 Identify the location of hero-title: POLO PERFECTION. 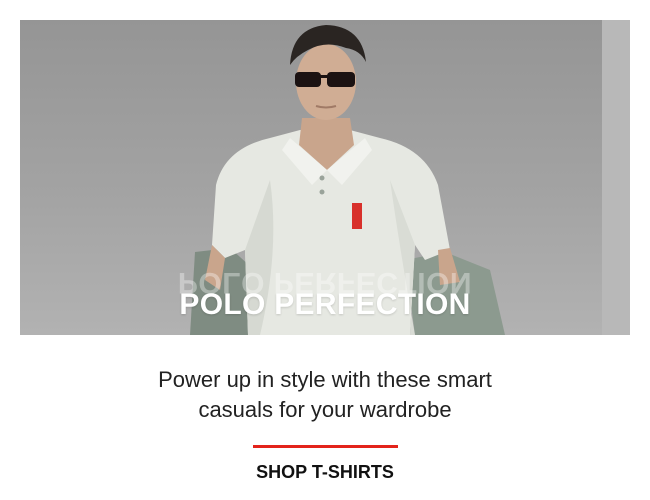
(325, 304).